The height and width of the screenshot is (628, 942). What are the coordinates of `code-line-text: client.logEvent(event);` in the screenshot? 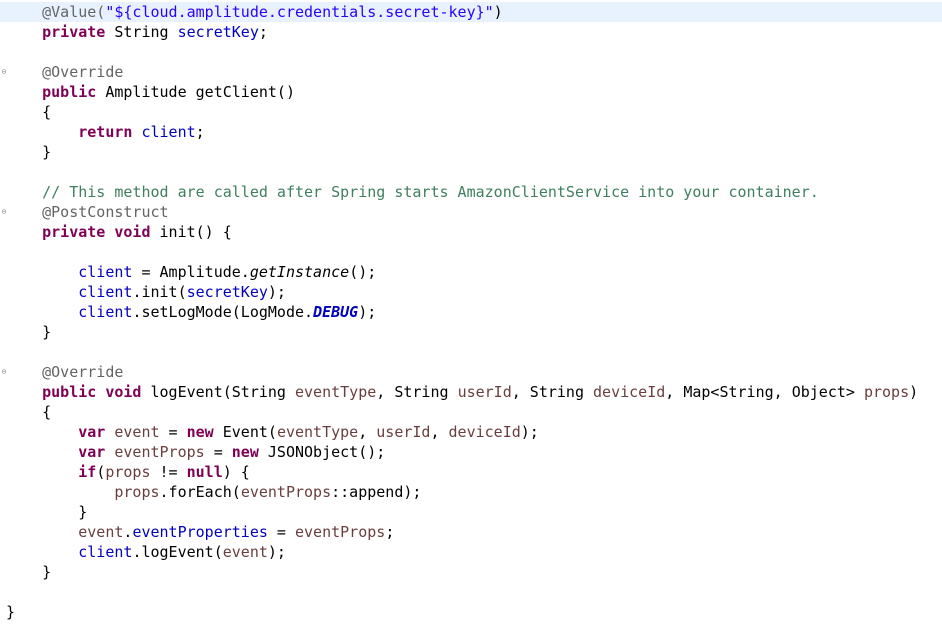 It's located at (146, 552).